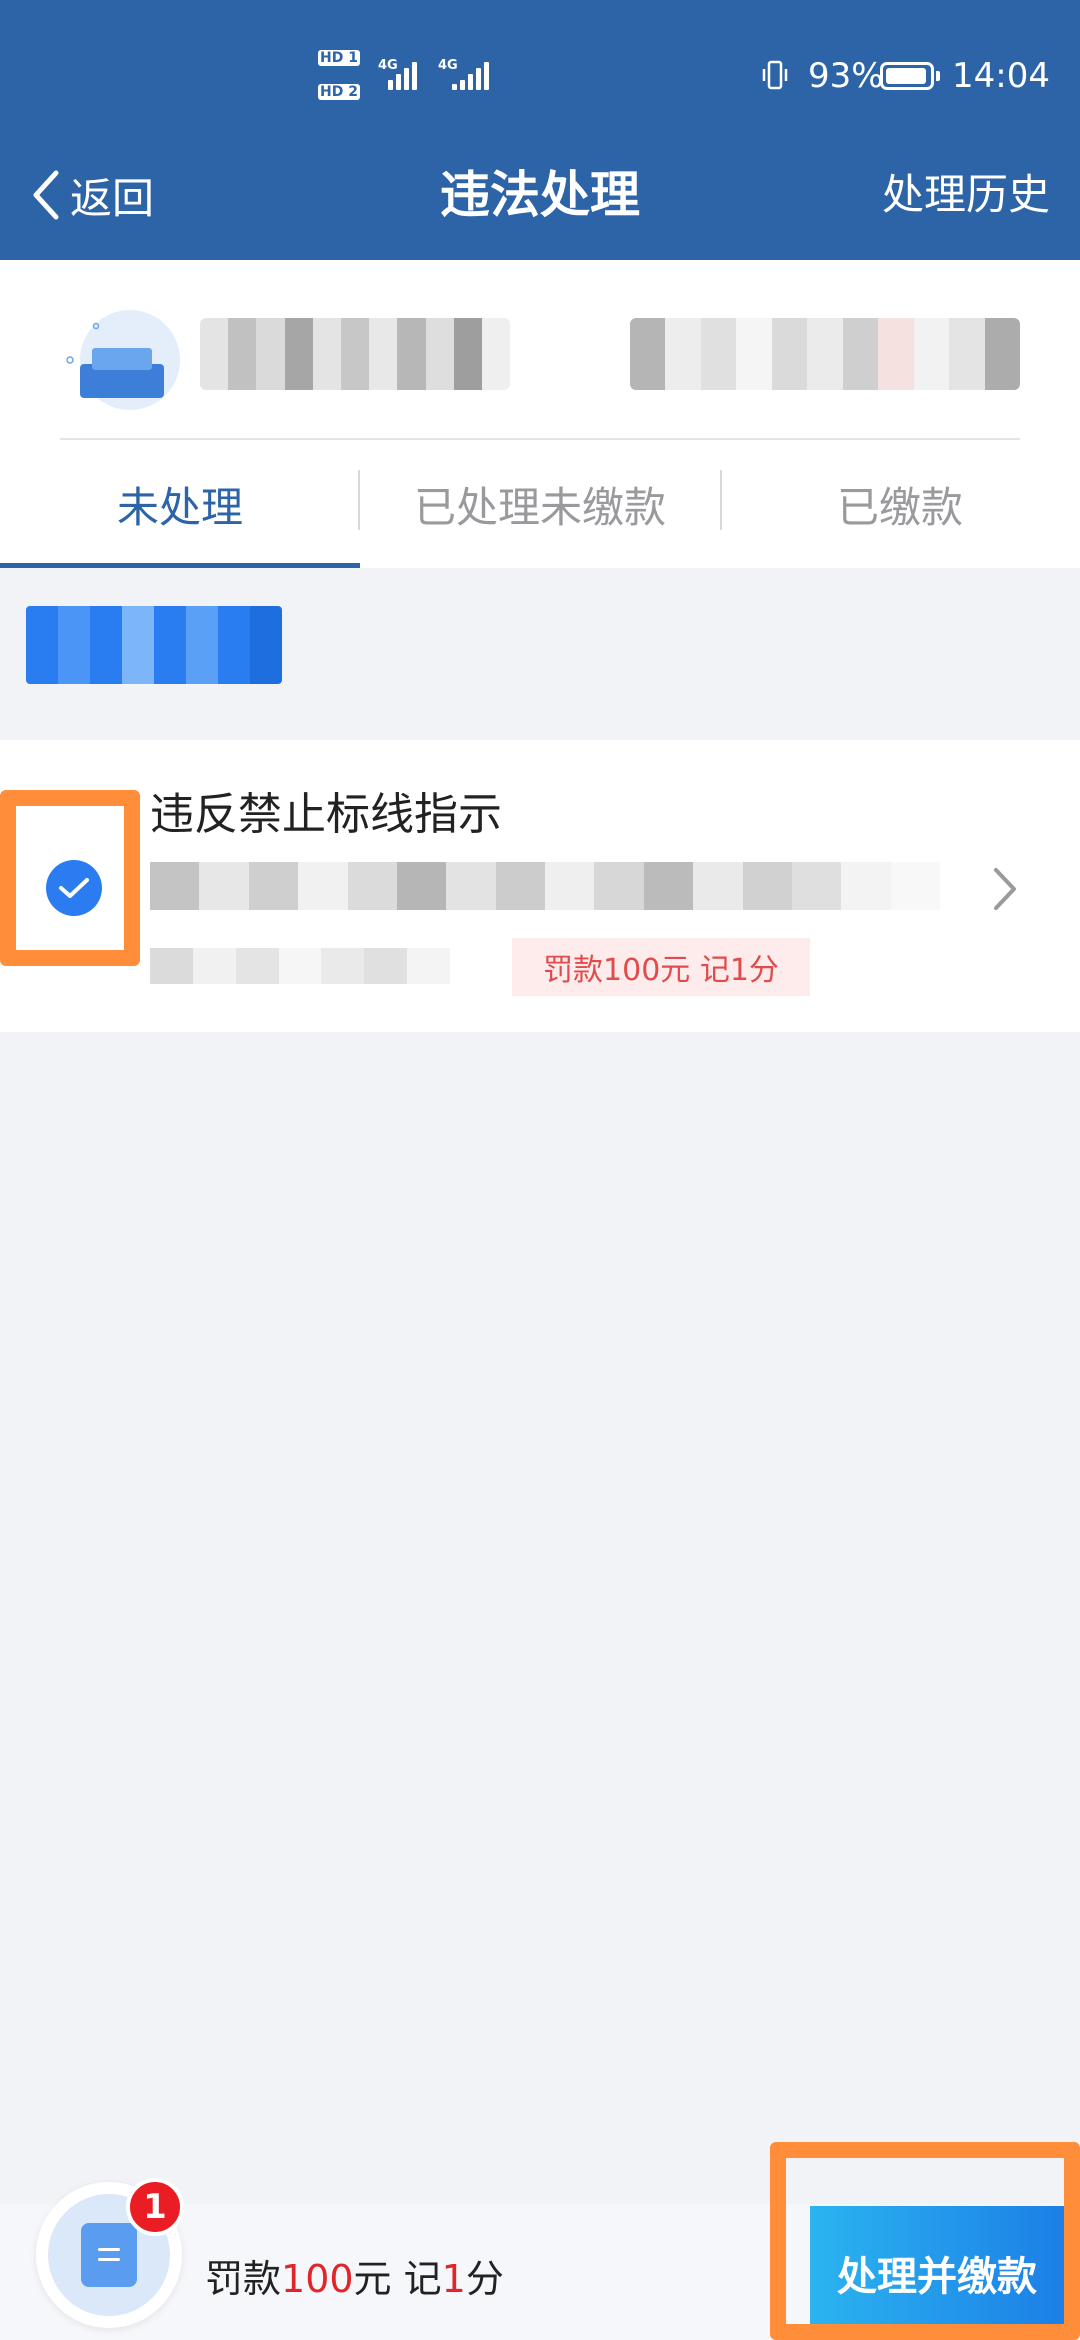 This screenshot has height=2340, width=1080. I want to click on hd2-indicator: HD 2, so click(339, 92).